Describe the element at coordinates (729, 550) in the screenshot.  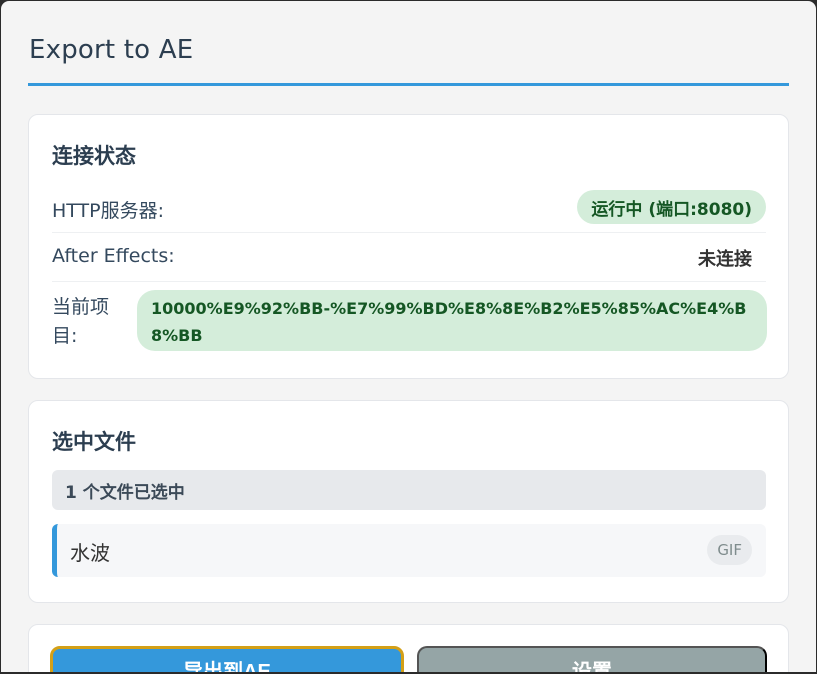
I see `file-type-badge: GIF` at that location.